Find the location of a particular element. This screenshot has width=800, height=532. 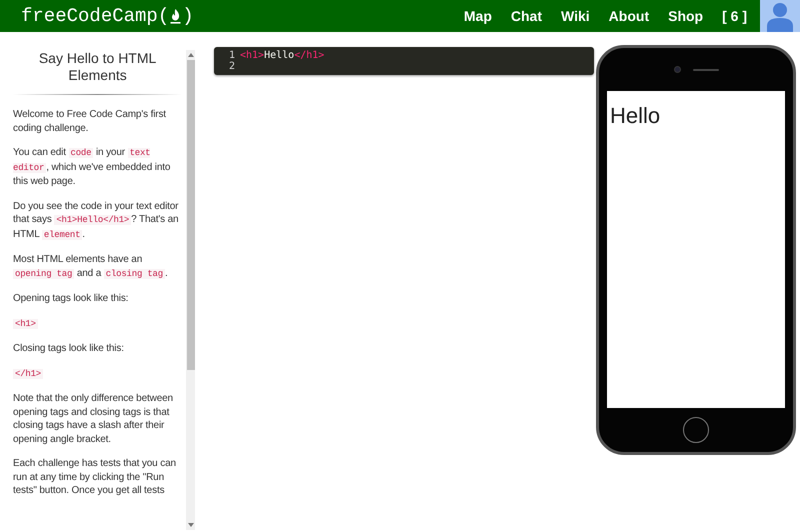

nav-link: Wiki is located at coordinates (575, 16).